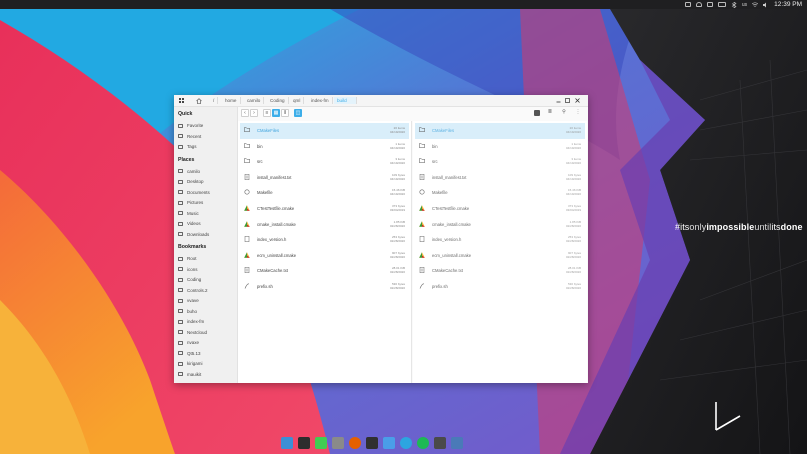  I want to click on spotify-app-icon, so click(423, 443).